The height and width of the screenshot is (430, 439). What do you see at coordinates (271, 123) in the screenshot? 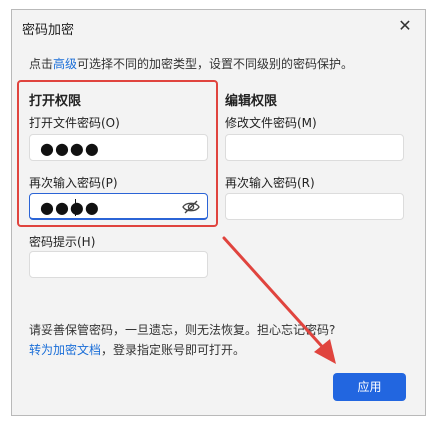
I see `edit-password-label: 修改文件密码(M)` at bounding box center [271, 123].